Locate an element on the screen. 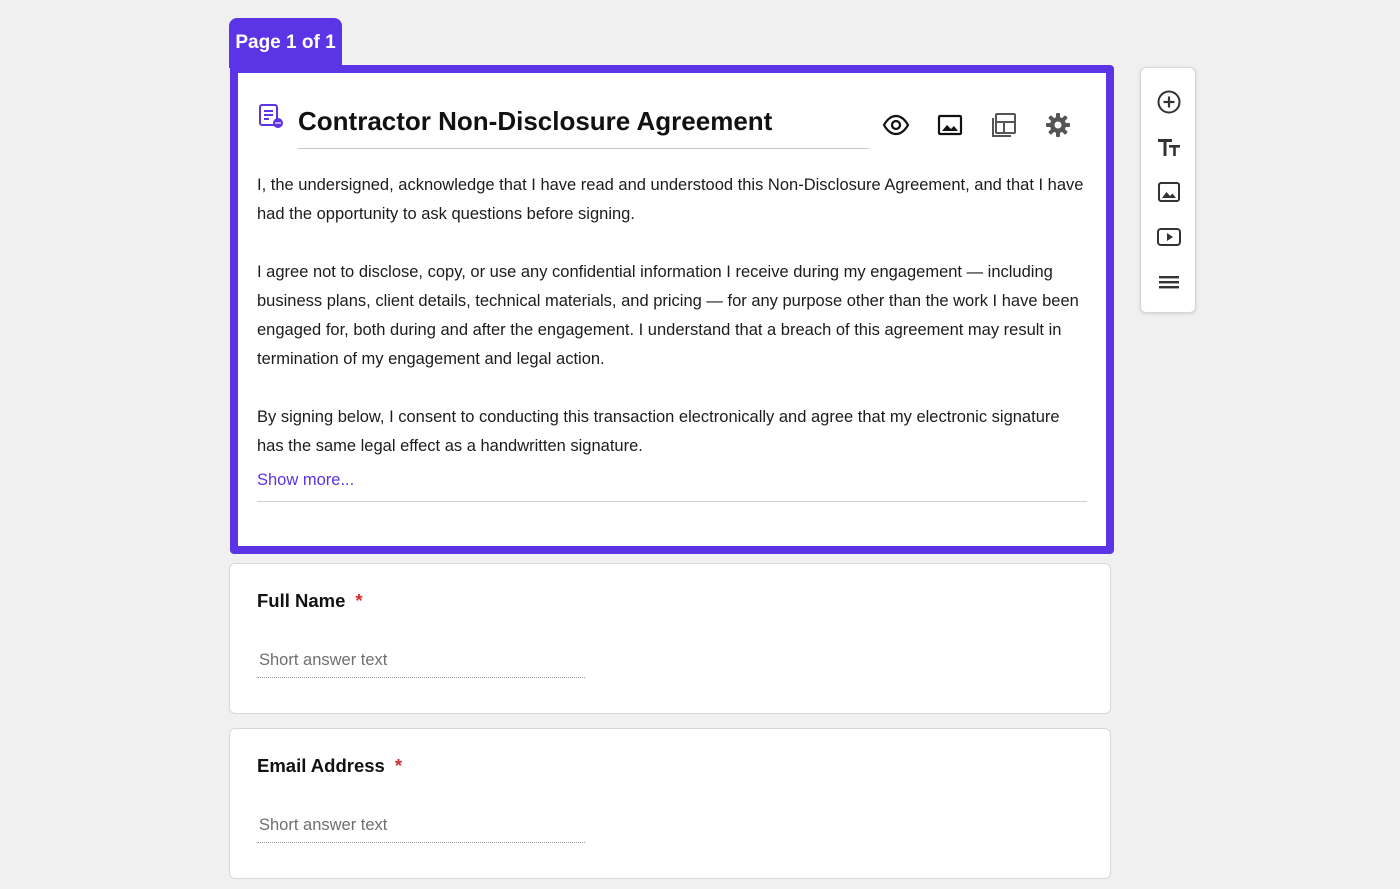 This screenshot has width=1400, height=889. question-card-full-name: Full Name * is located at coordinates (670, 638).